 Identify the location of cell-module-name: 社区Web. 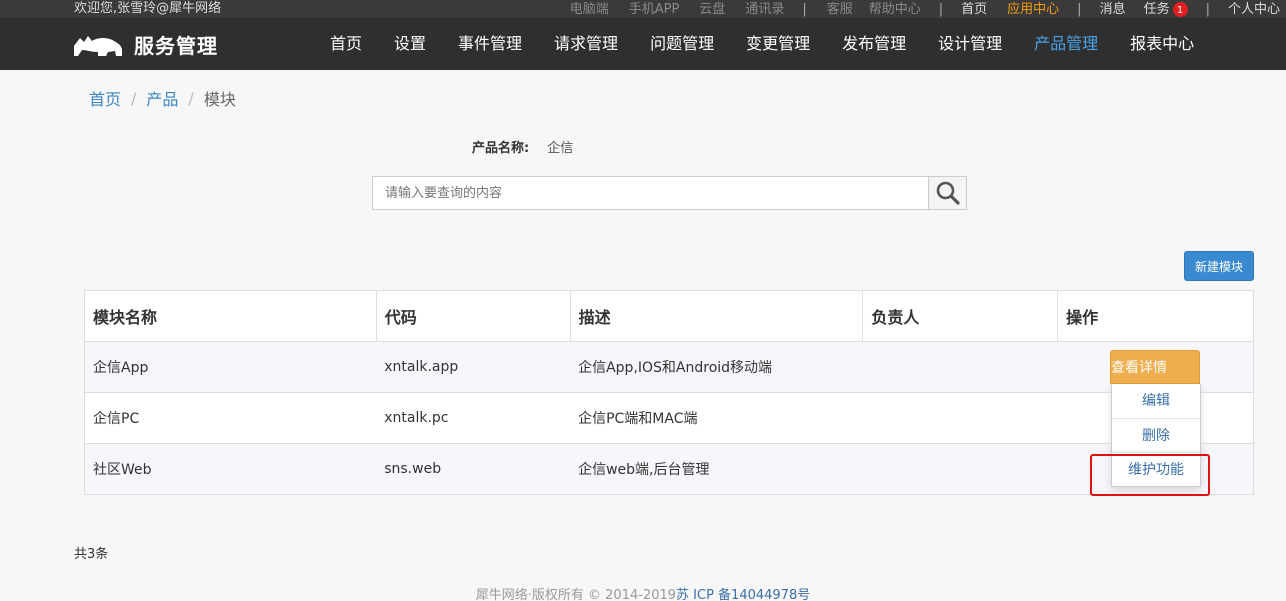
(230, 469).